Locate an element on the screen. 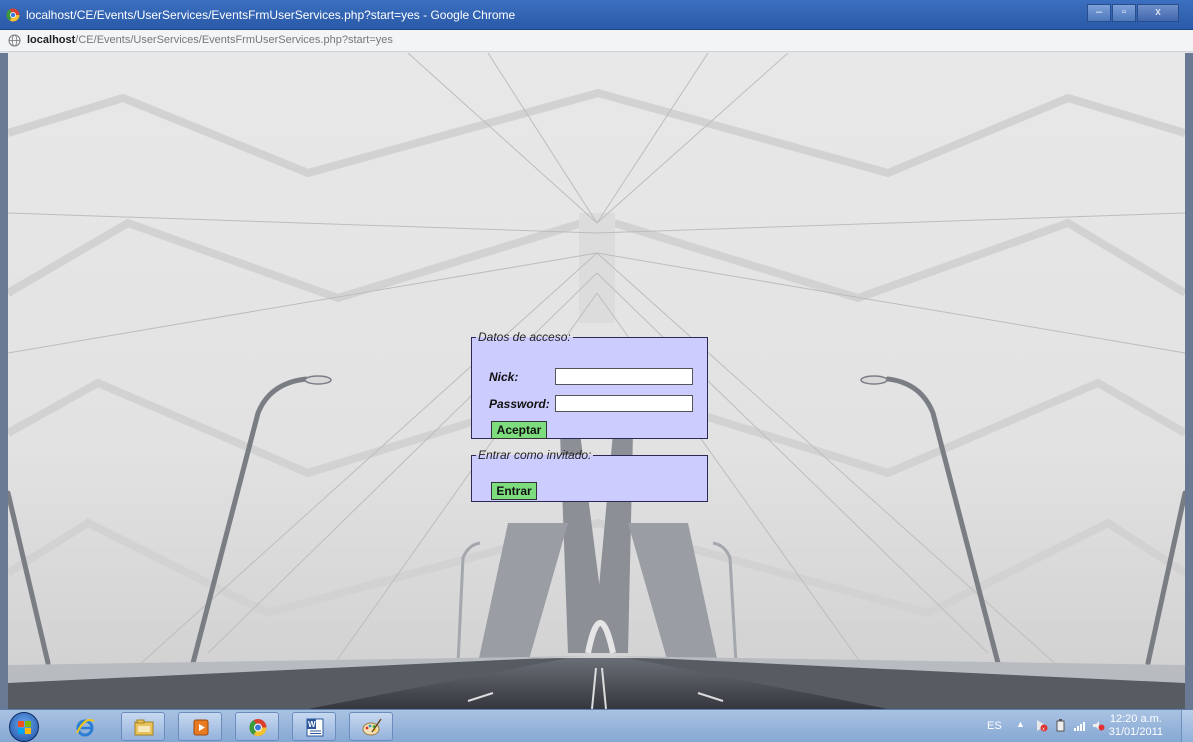 Image resolution: width=1193 pixels, height=742 pixels. url-host: localhost is located at coordinates (51, 40).